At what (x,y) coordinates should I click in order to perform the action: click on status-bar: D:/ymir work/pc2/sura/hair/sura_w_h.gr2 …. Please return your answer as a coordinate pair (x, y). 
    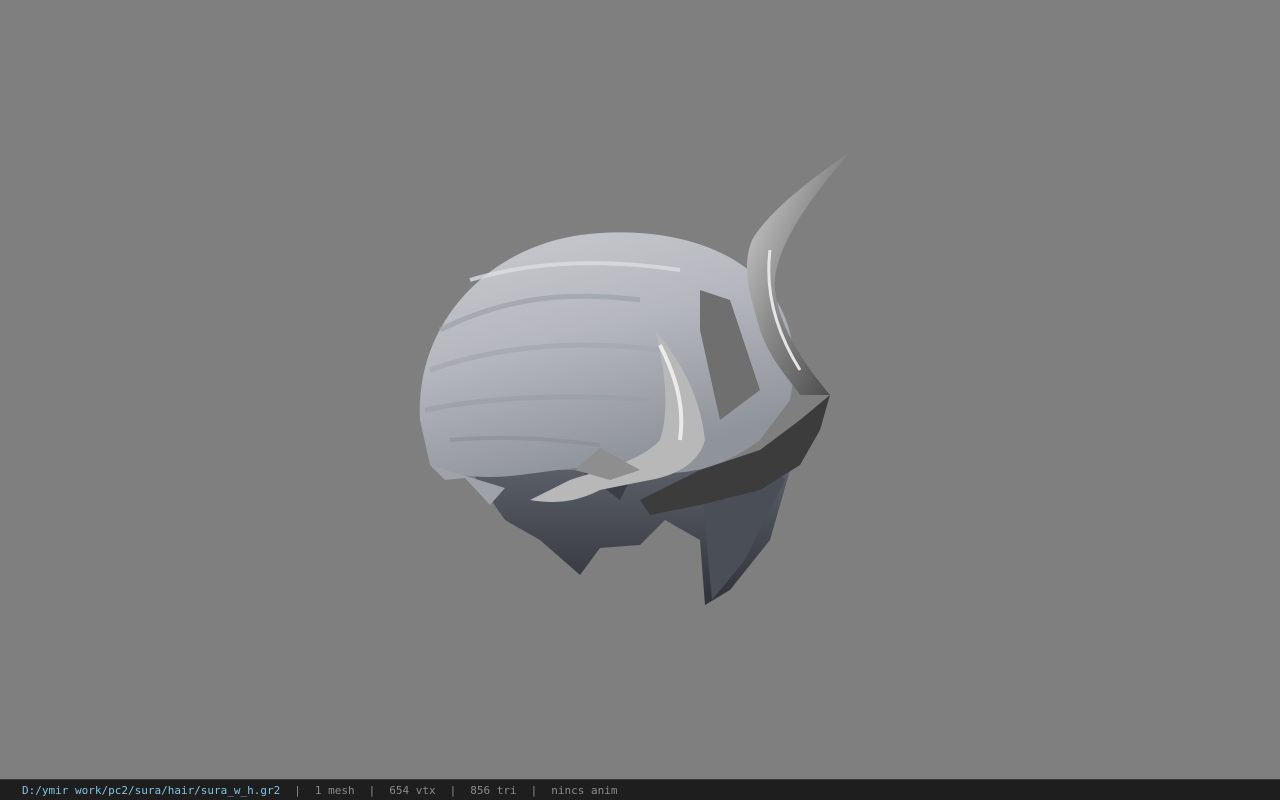
    Looking at the image, I should click on (640, 789).